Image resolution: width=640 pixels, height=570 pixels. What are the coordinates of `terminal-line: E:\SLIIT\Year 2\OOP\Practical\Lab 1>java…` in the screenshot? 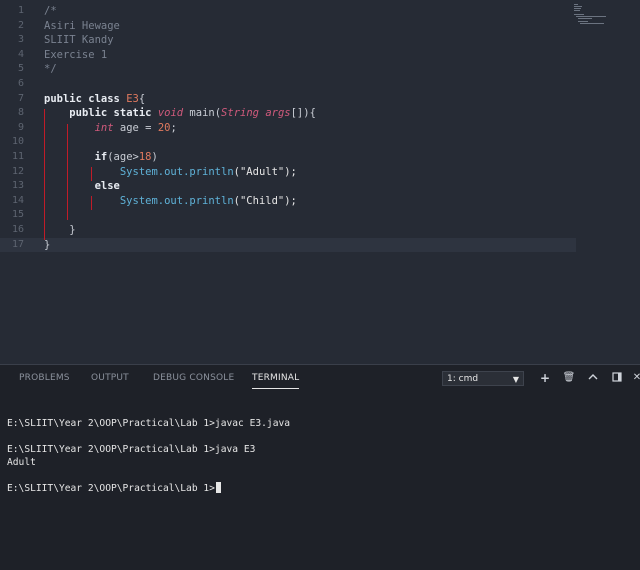 It's located at (131, 449).